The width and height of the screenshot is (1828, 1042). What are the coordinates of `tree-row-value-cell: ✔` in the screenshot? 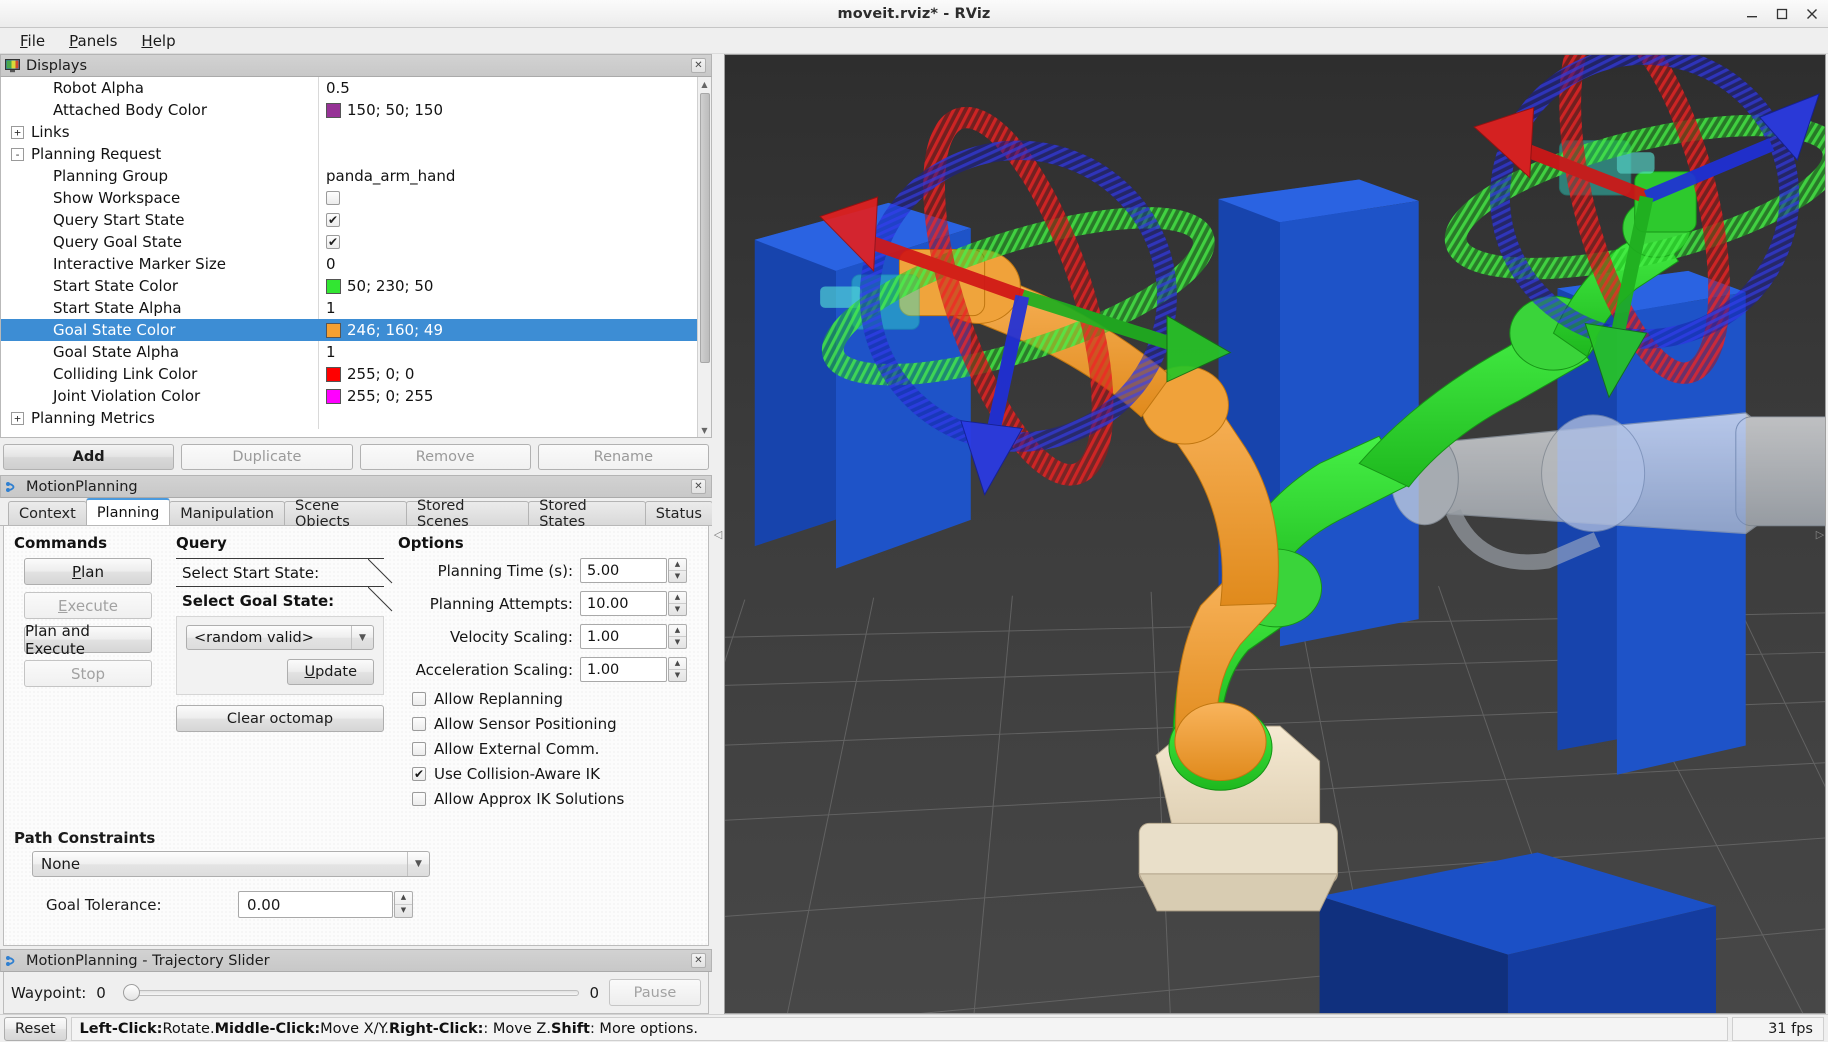 It's located at (508, 220).